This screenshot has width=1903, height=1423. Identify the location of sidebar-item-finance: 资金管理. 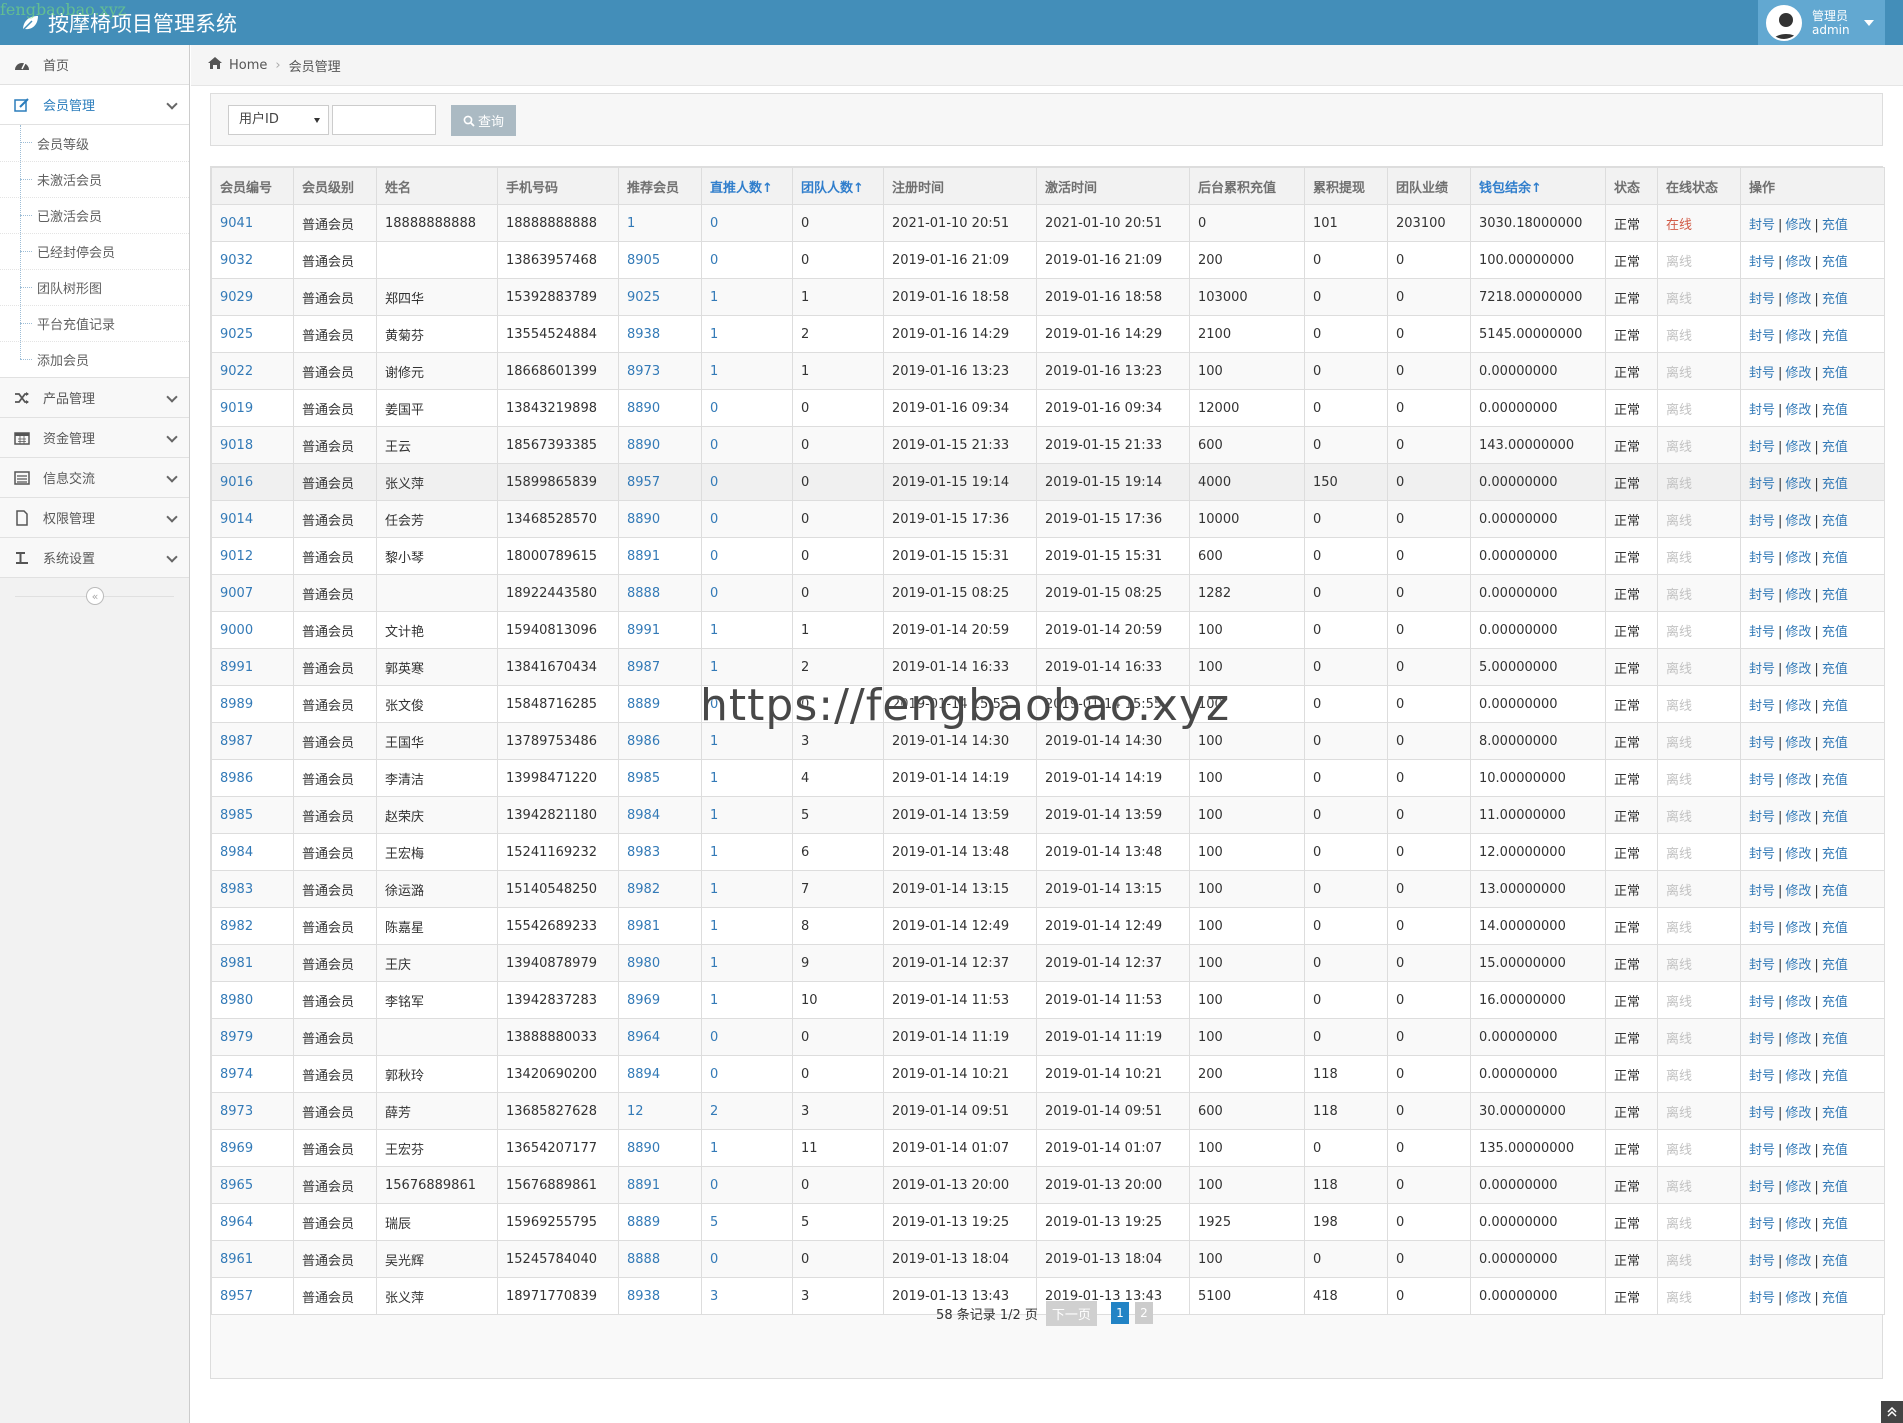
(94, 438).